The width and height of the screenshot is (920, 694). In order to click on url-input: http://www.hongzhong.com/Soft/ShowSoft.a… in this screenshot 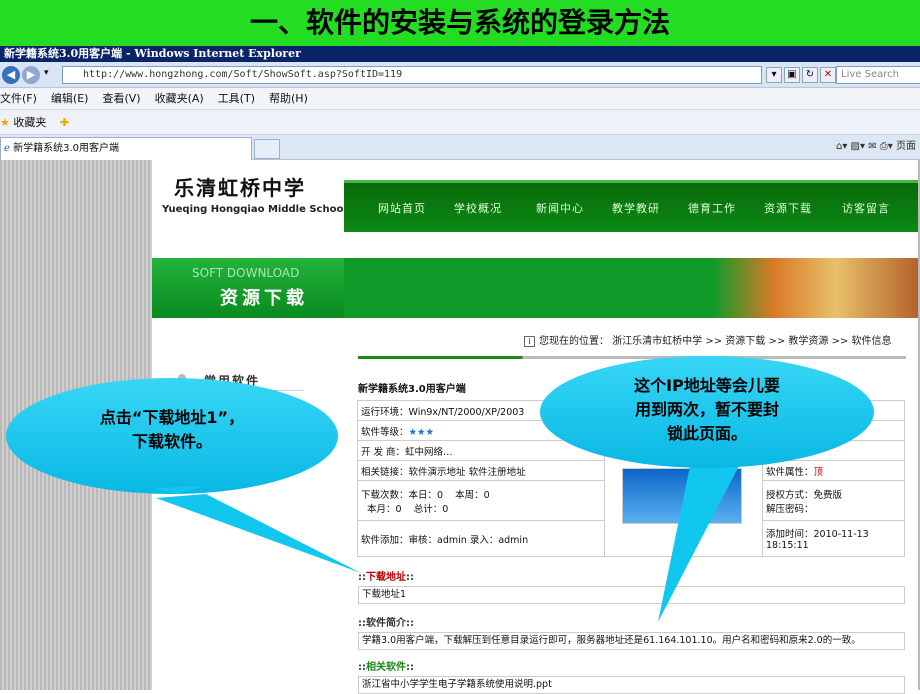, I will do `click(412, 75)`.